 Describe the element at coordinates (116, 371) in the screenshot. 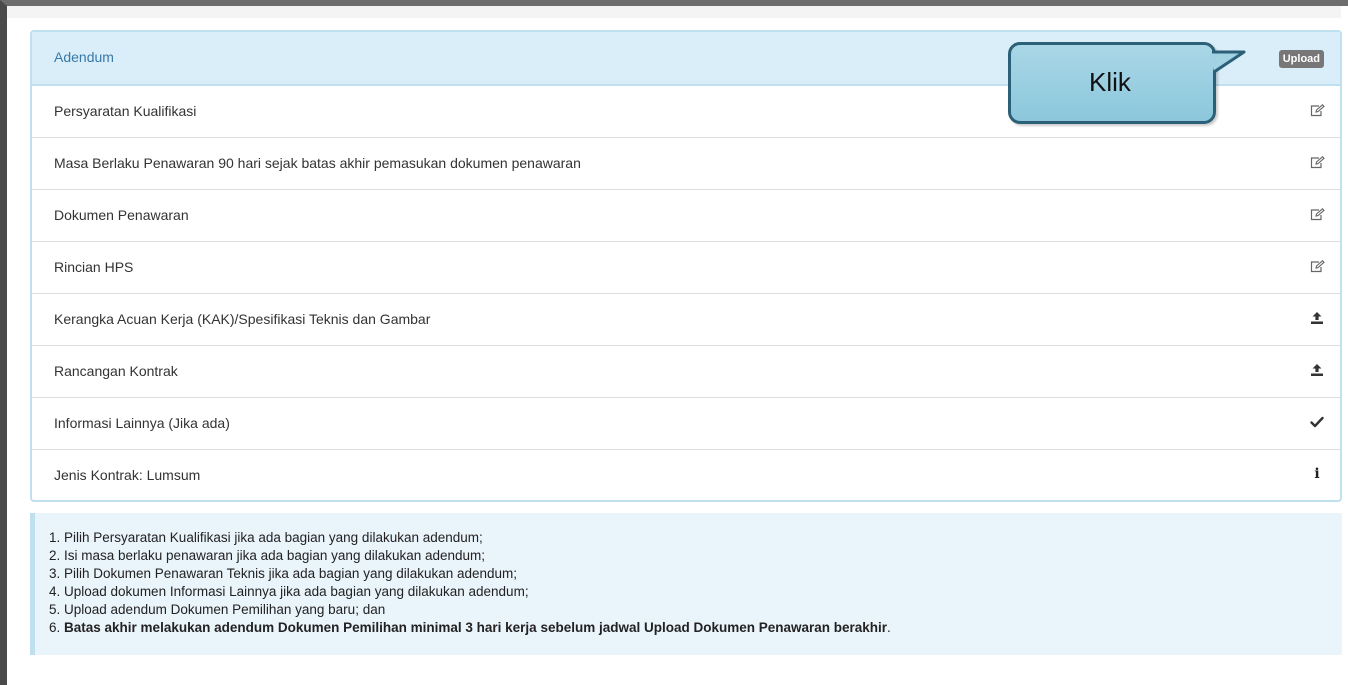

I see `row-label: Rancangan Kontrak` at that location.